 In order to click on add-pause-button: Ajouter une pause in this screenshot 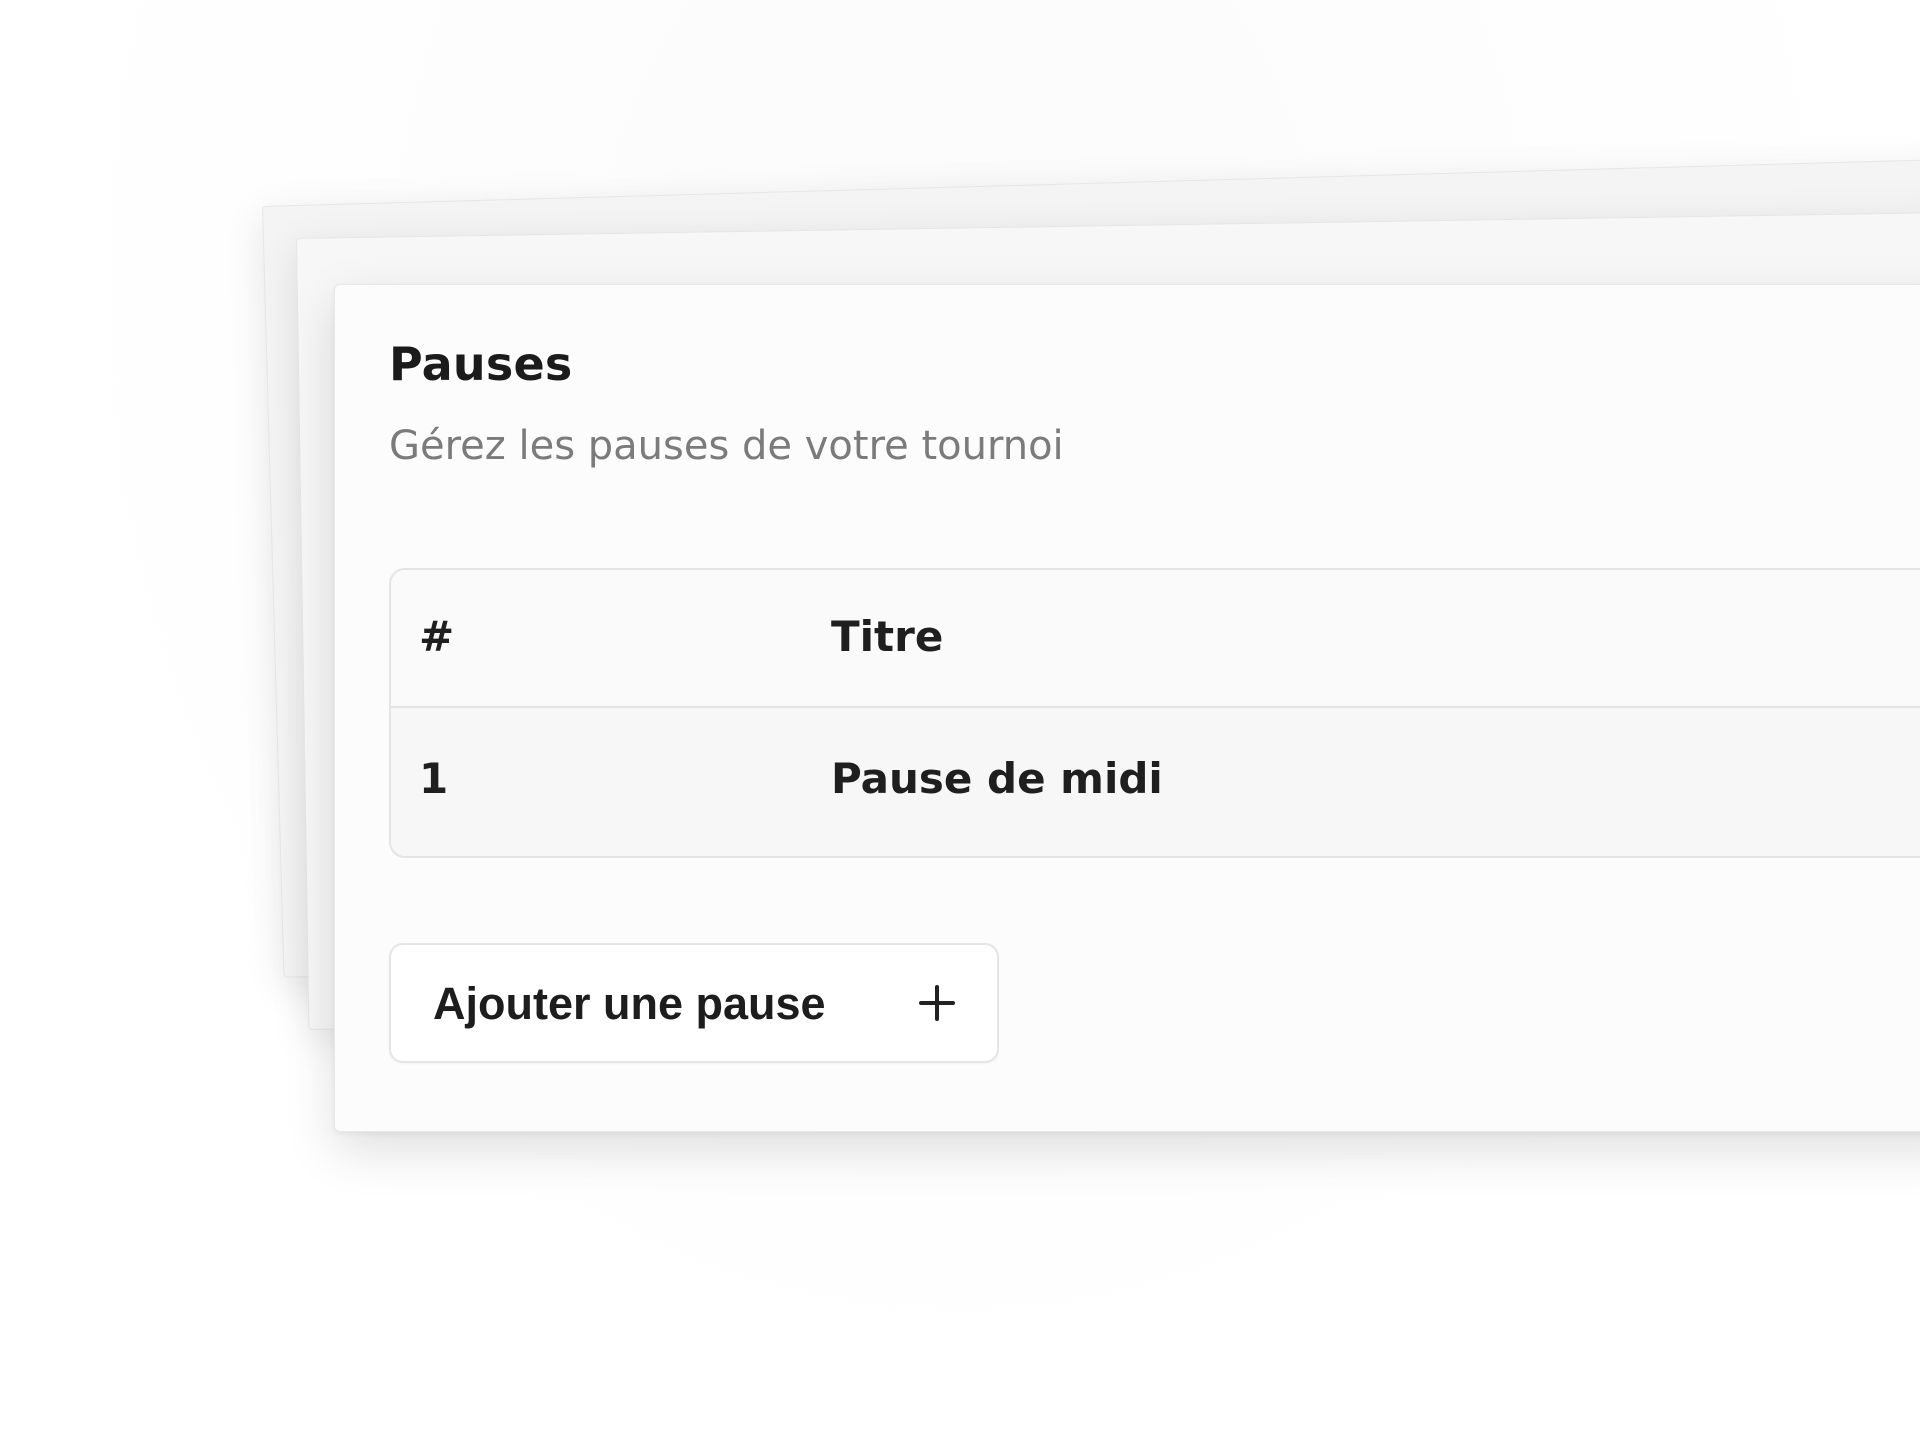, I will do `click(694, 1003)`.